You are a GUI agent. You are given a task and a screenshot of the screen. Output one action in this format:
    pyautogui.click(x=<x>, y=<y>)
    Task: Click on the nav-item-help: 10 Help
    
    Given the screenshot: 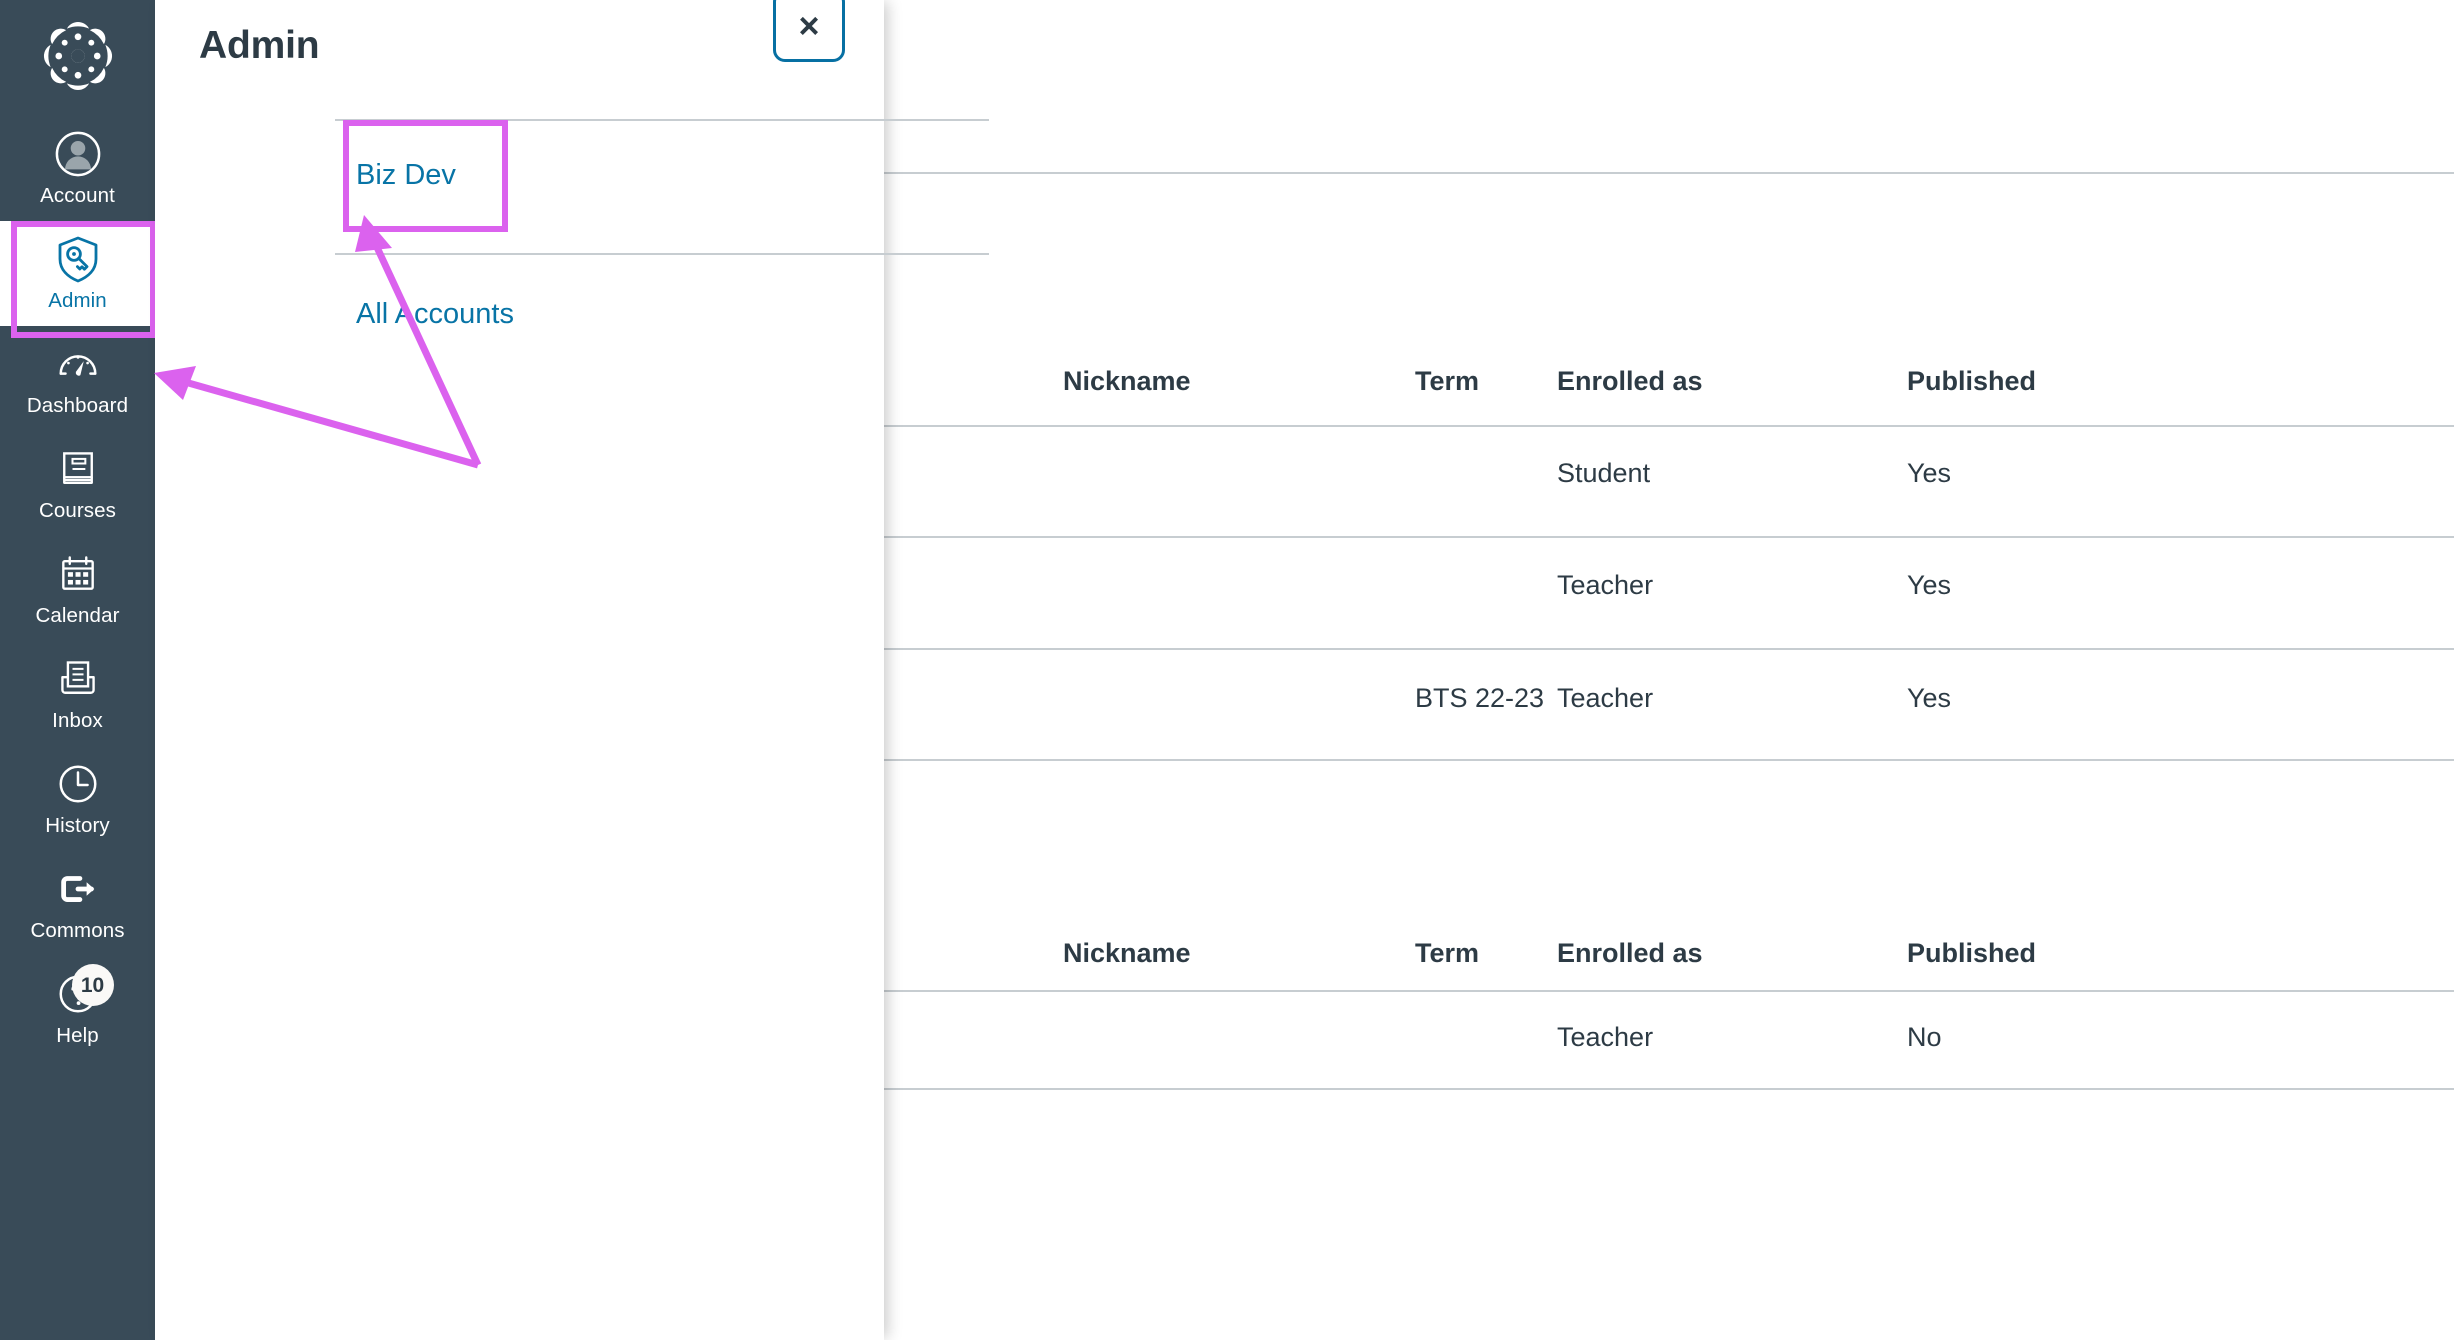 What is the action you would take?
    pyautogui.click(x=77, y=1008)
    